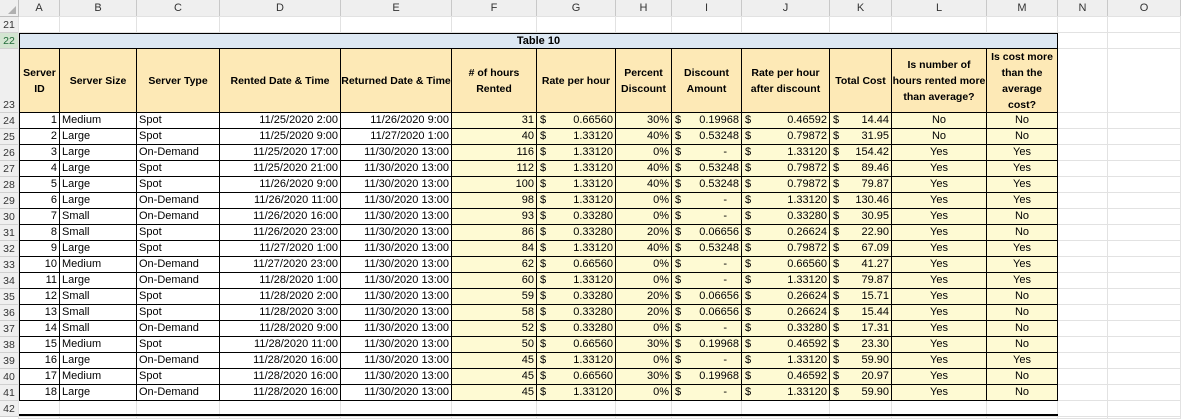  I want to click on cell-hours: 60, so click(494, 281).